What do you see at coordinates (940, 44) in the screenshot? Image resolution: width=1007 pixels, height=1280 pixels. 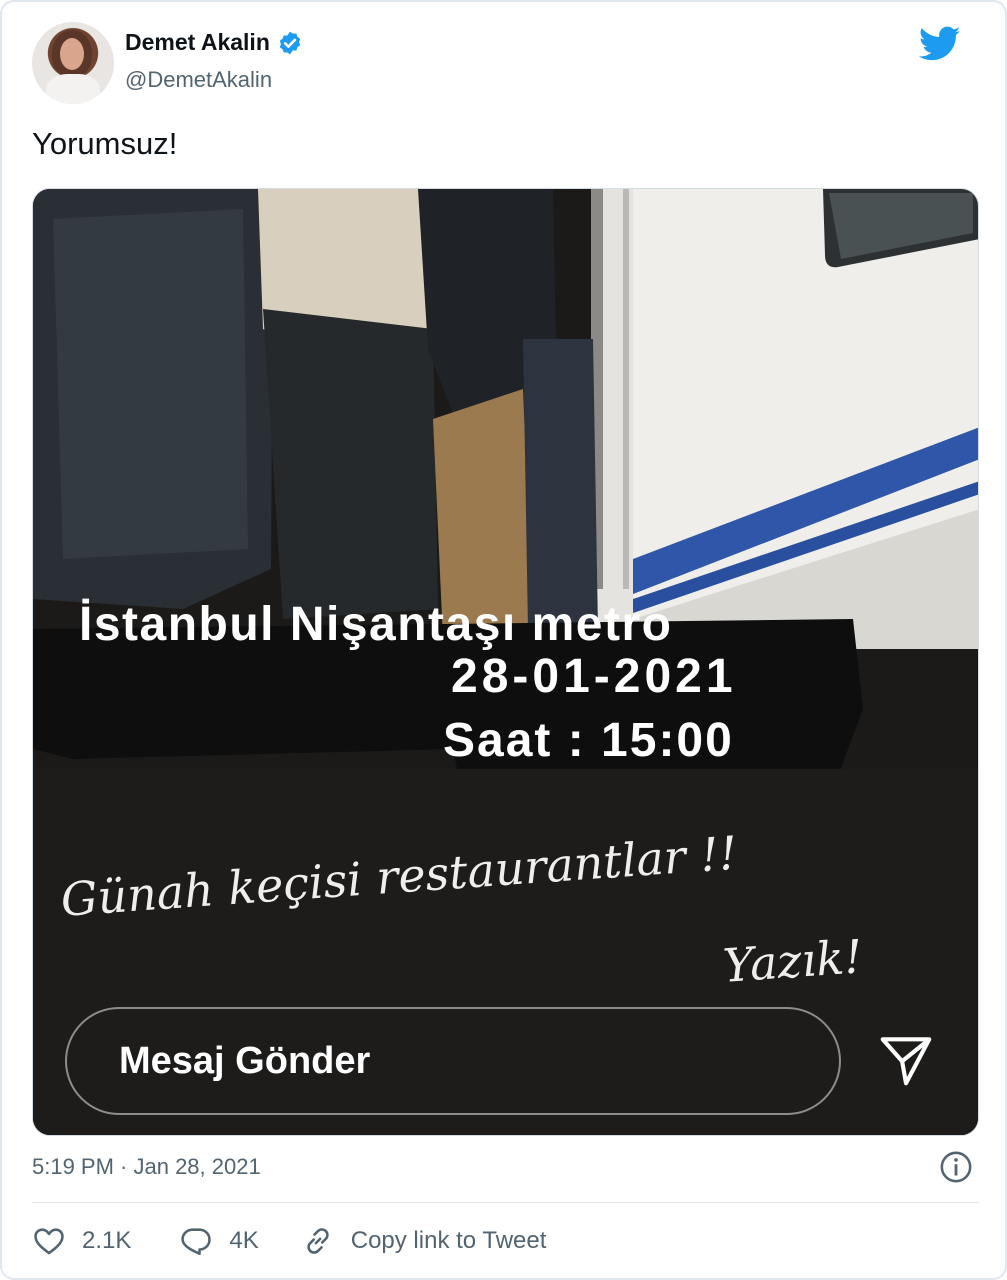 I see `twitter-bird-icon` at bounding box center [940, 44].